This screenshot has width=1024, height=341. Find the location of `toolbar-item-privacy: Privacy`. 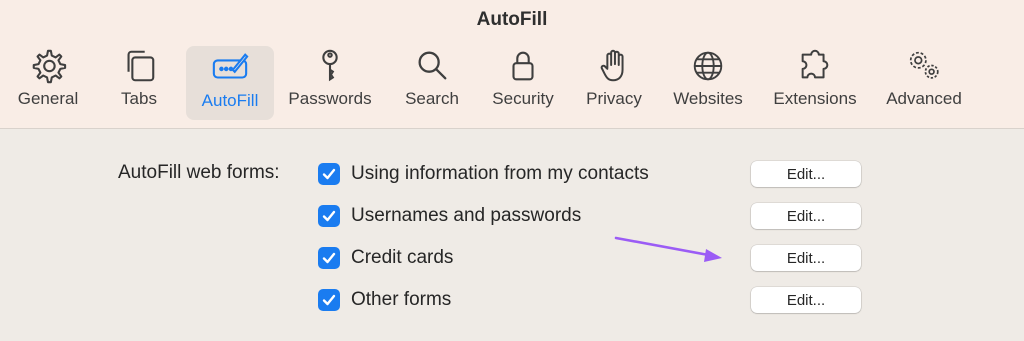

toolbar-item-privacy: Privacy is located at coordinates (614, 81).